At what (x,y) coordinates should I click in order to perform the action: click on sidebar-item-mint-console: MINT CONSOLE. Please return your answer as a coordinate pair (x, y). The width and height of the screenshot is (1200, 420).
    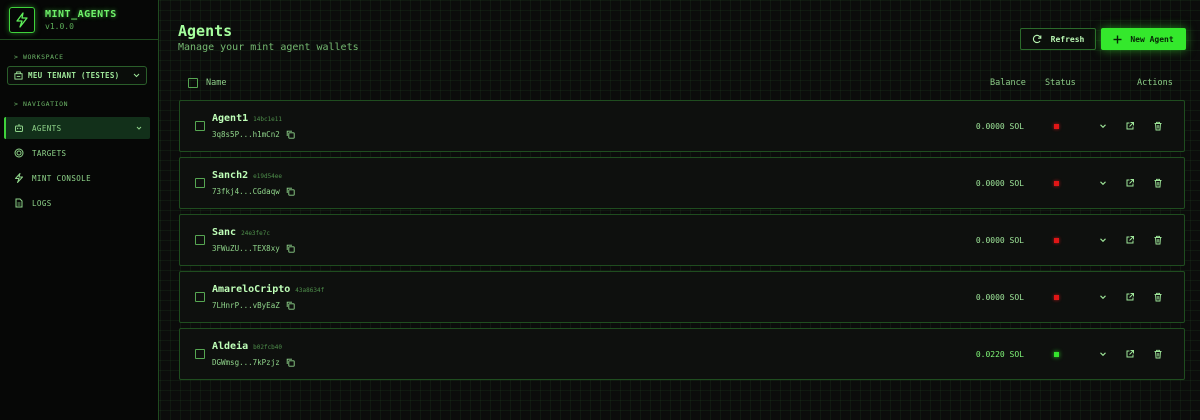
    Looking at the image, I should click on (77, 178).